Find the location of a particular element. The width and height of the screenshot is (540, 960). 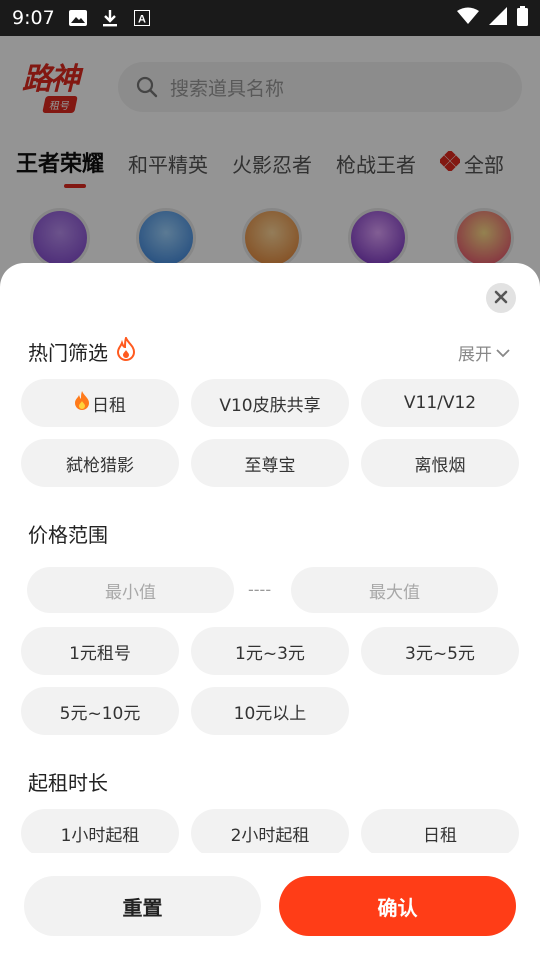

expand-label: 展开 is located at coordinates (475, 355).